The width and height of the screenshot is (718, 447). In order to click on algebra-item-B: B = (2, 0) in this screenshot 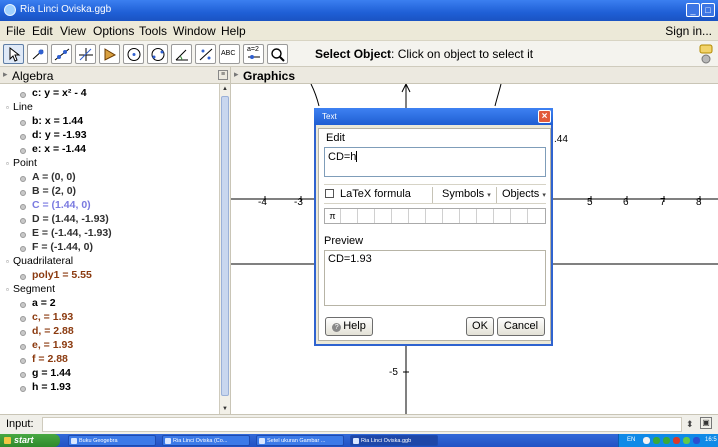, I will do `click(48, 191)`.